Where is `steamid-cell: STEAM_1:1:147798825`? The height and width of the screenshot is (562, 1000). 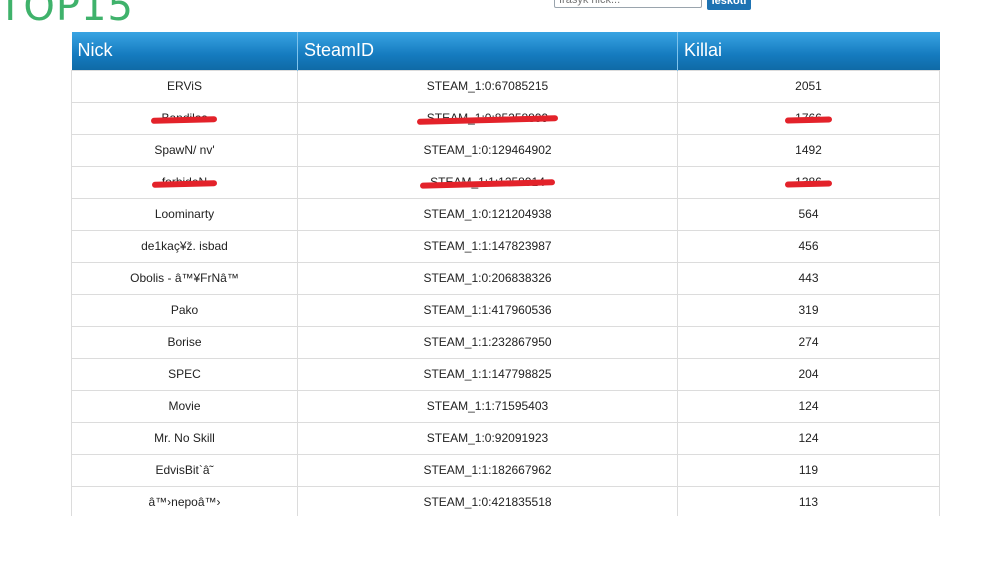 steamid-cell: STEAM_1:1:147798825 is located at coordinates (487, 374).